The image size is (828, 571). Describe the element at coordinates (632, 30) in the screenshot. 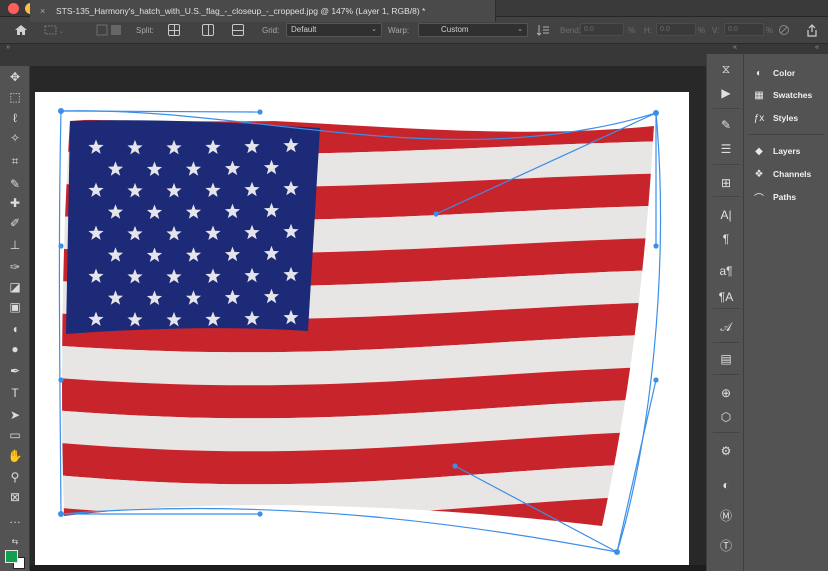

I see `bend-percent: %` at that location.